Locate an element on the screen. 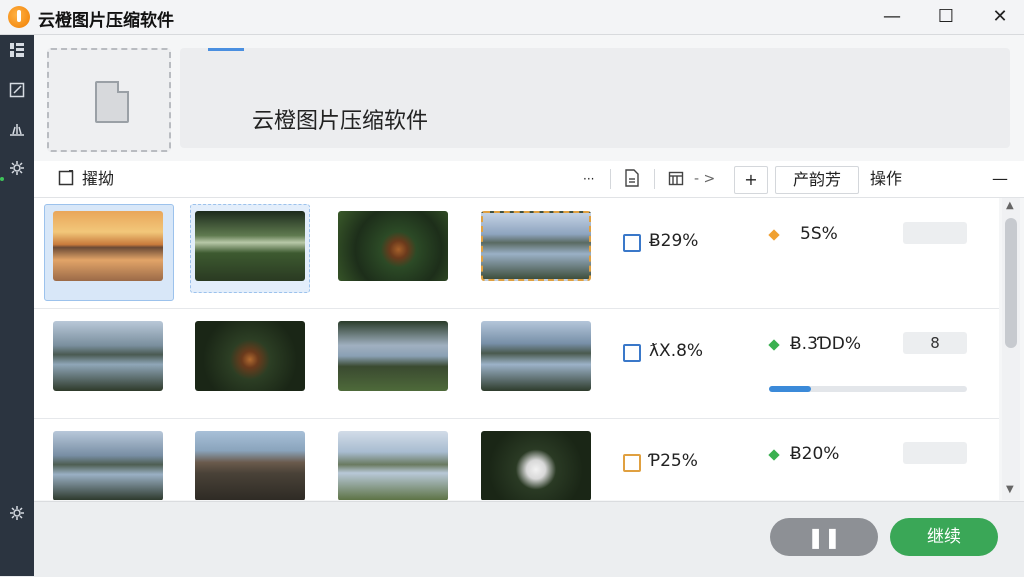  scroll-thumb is located at coordinates (1011, 283).